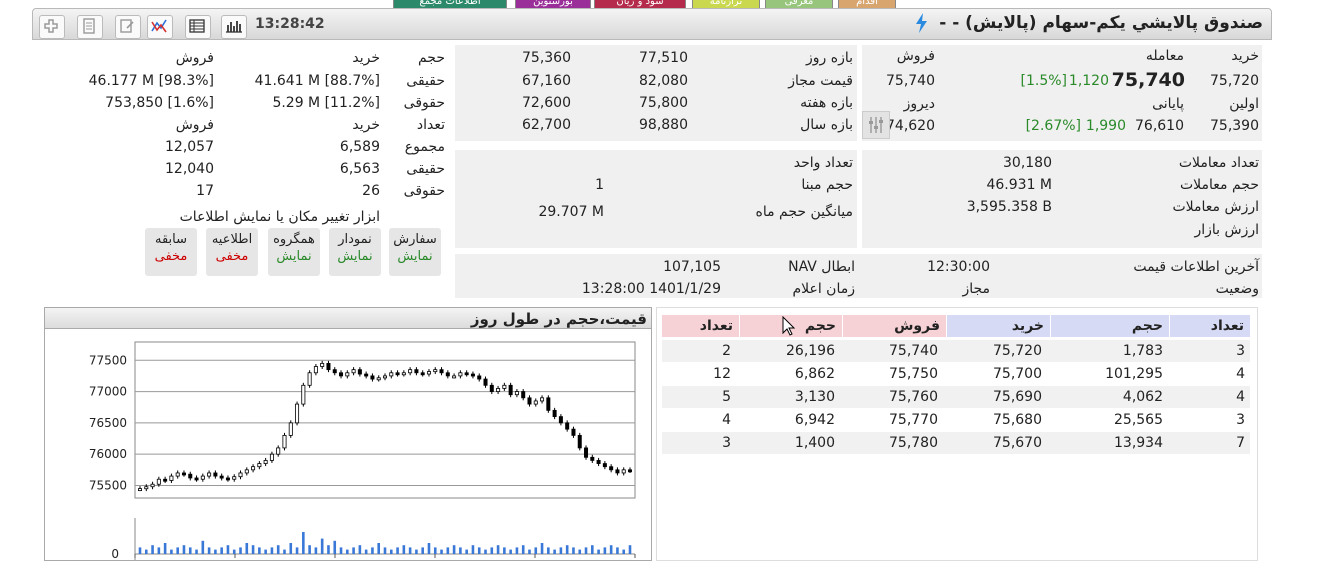  What do you see at coordinates (234, 27) in the screenshot?
I see `bar-chart-icon` at bounding box center [234, 27].